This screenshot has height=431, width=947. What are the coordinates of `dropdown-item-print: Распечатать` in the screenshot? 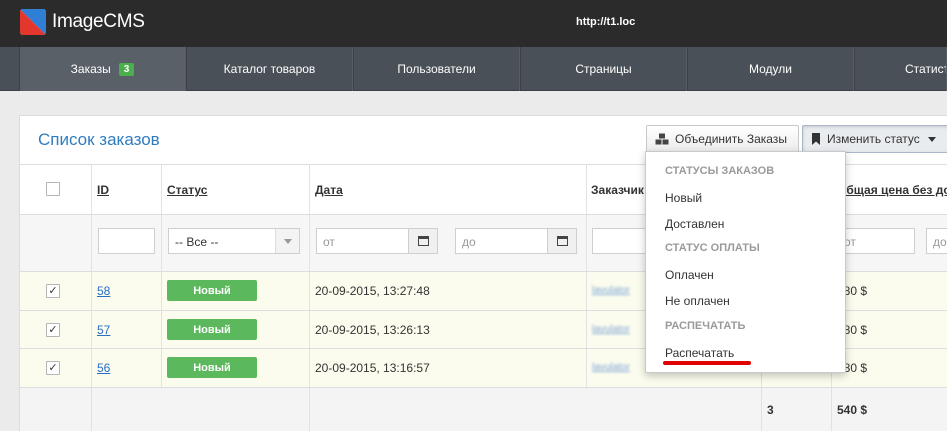 It's located at (699, 353).